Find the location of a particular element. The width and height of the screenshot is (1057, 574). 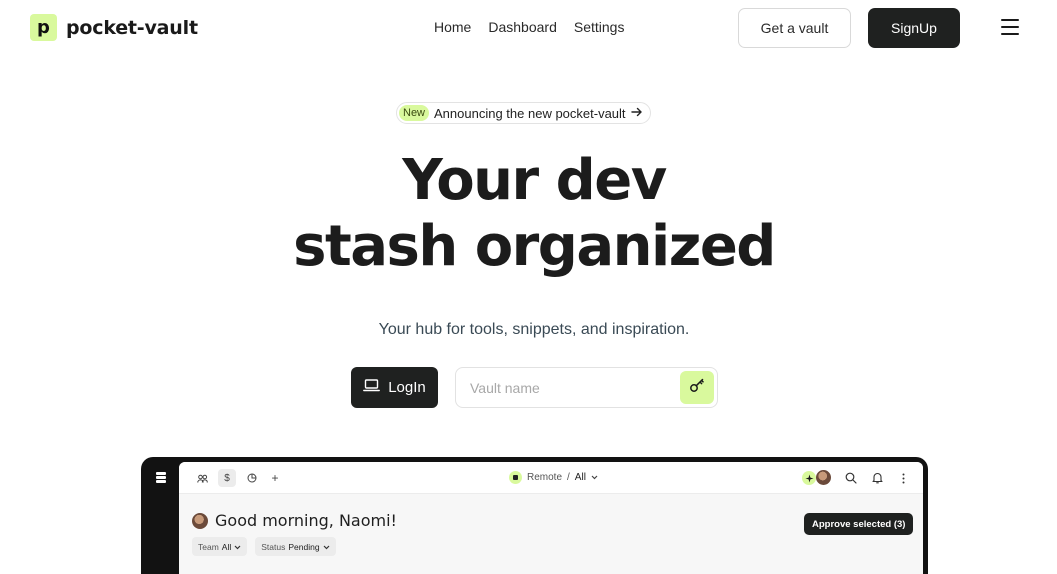

nav-link-dashboard: Dashboard is located at coordinates (522, 27).